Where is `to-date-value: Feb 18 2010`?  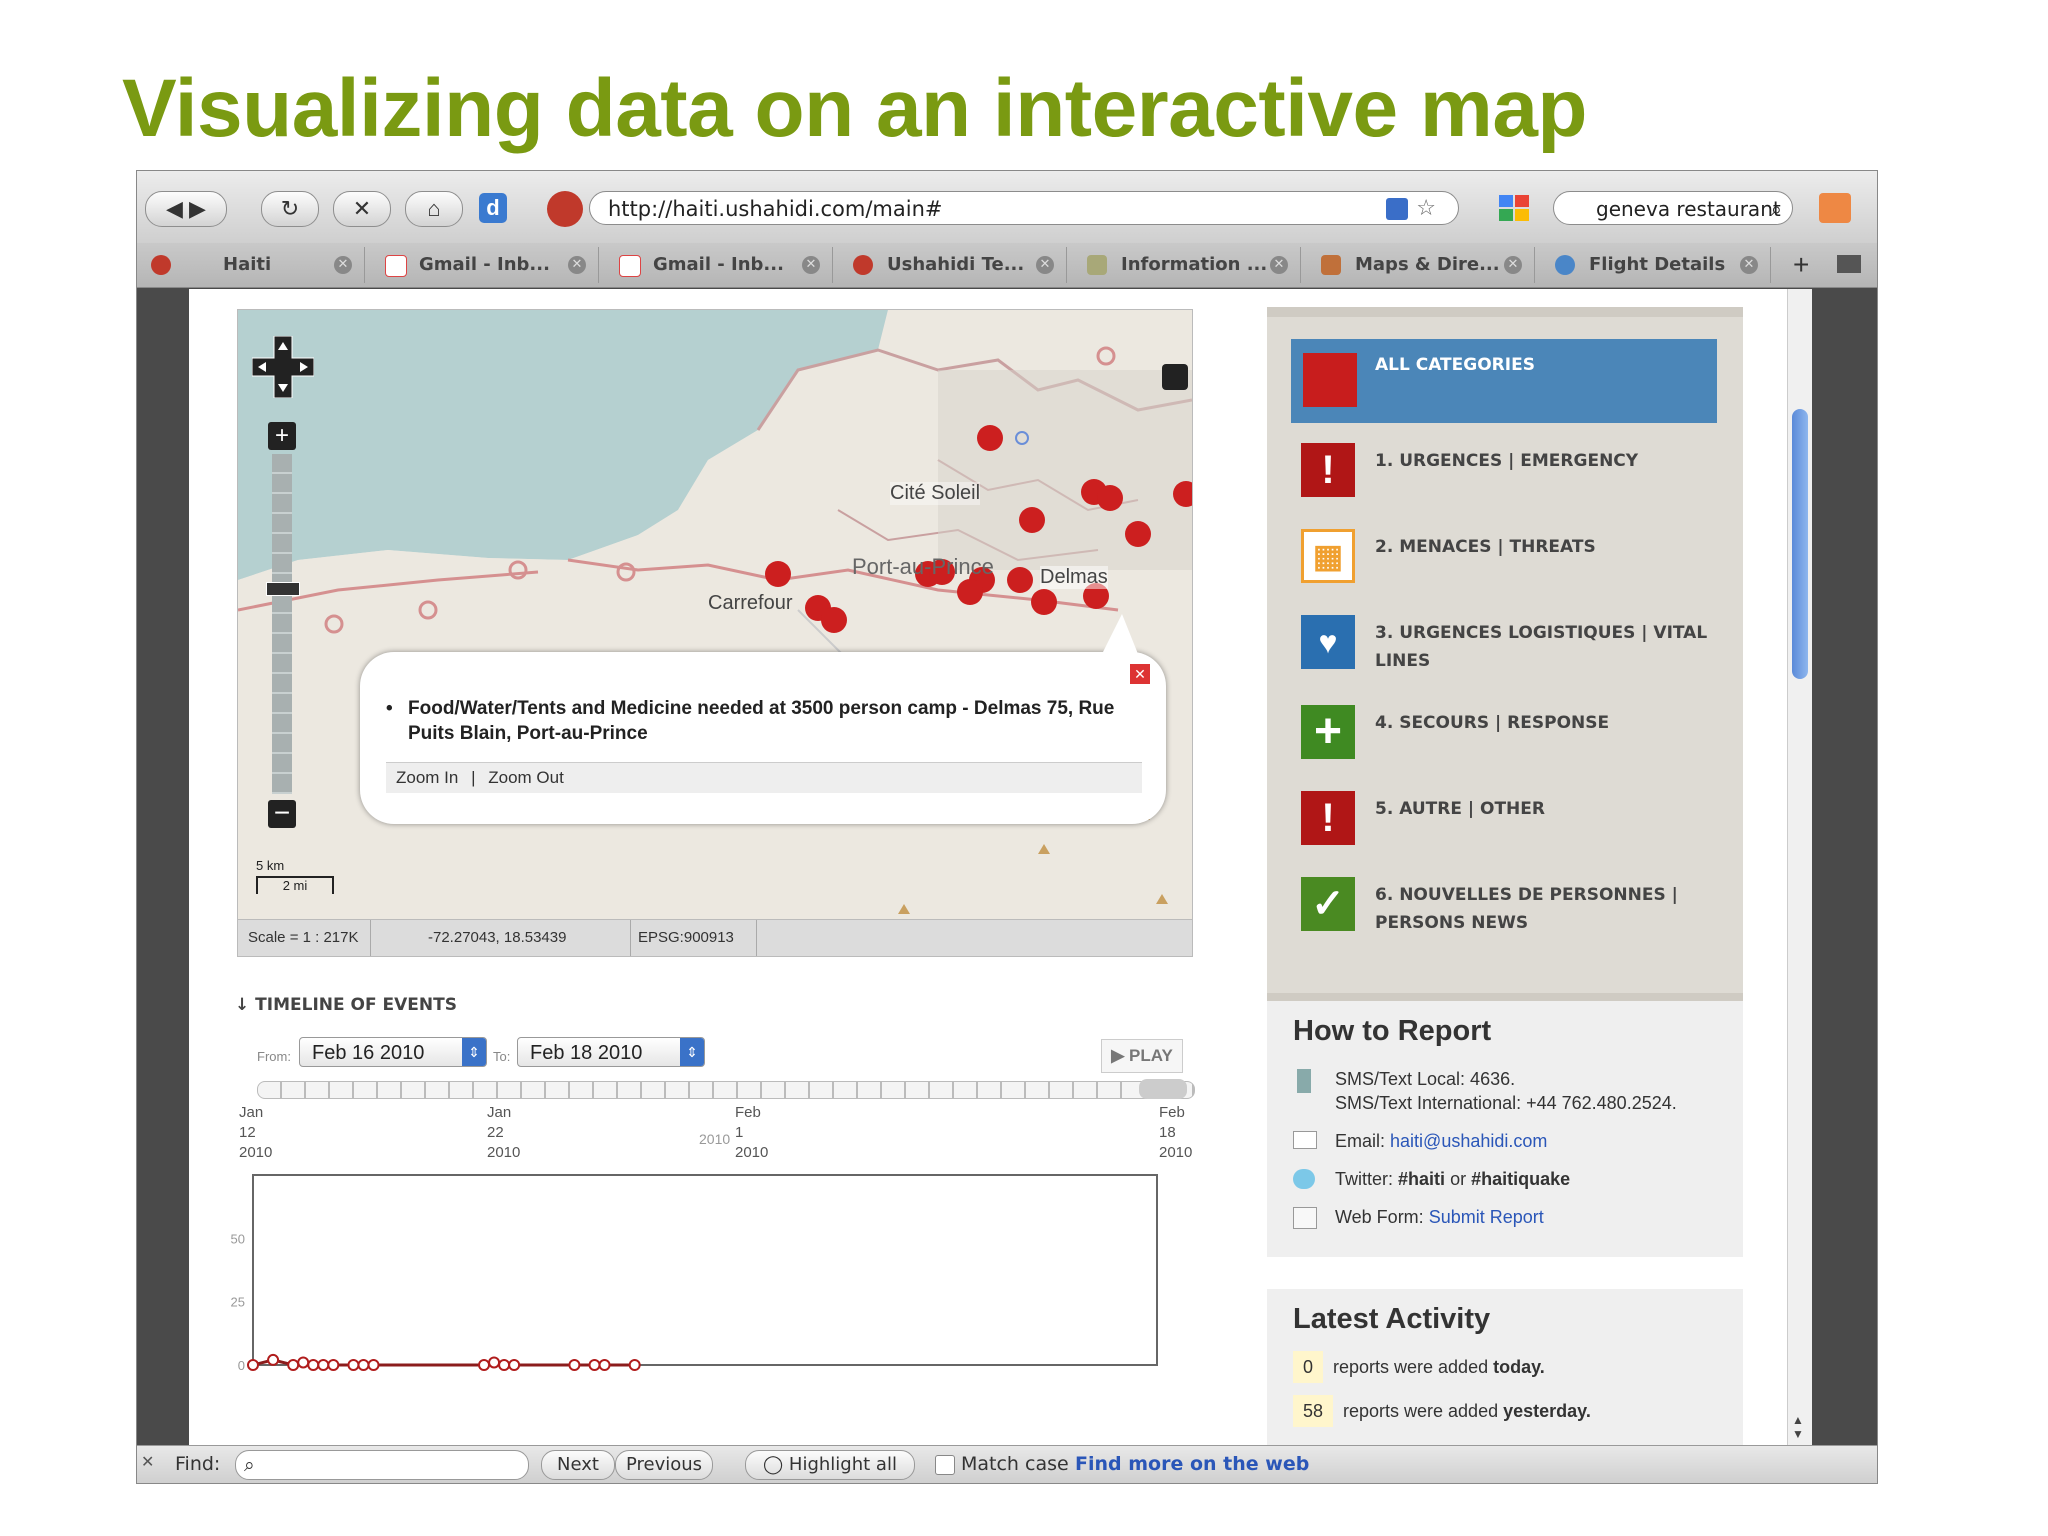
to-date-value: Feb 18 2010 is located at coordinates (586, 1053).